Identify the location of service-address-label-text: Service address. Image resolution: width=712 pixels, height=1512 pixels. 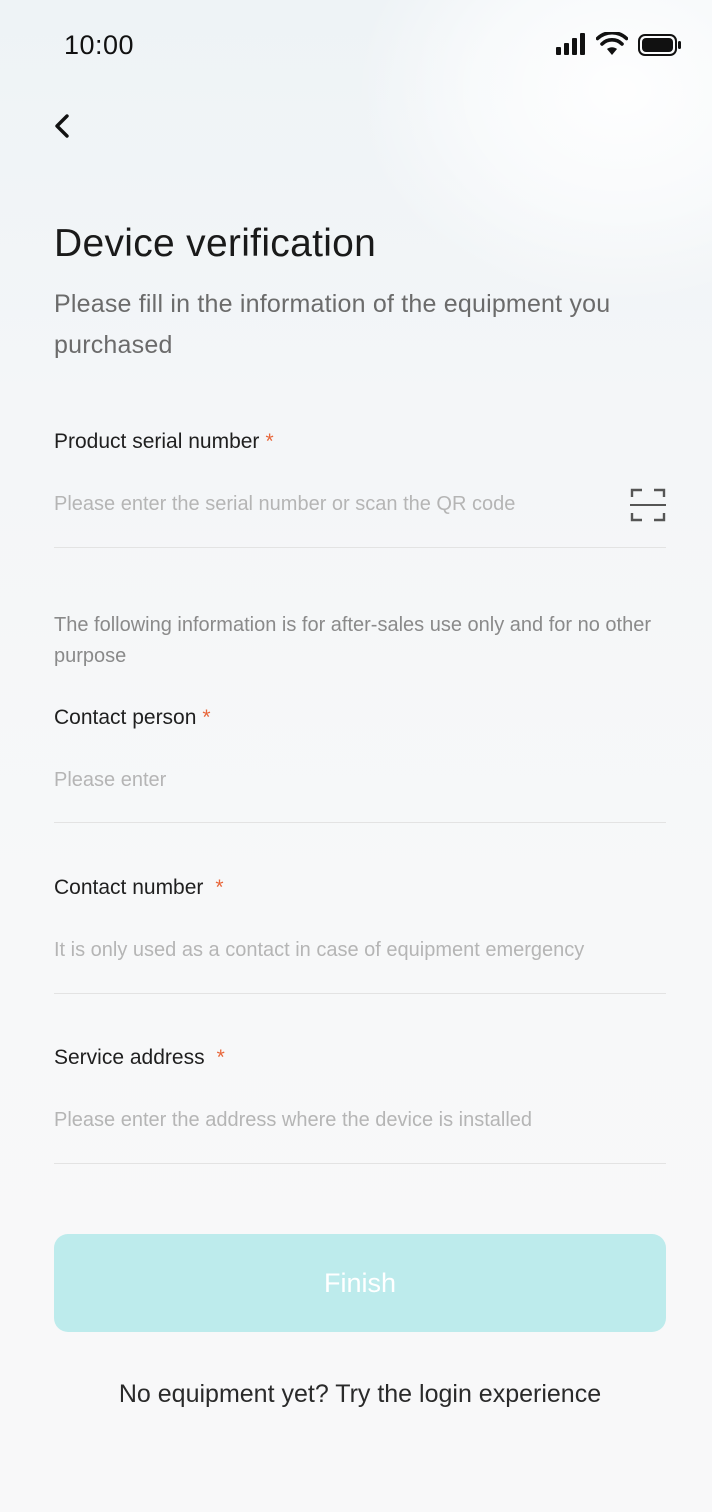
(129, 1057).